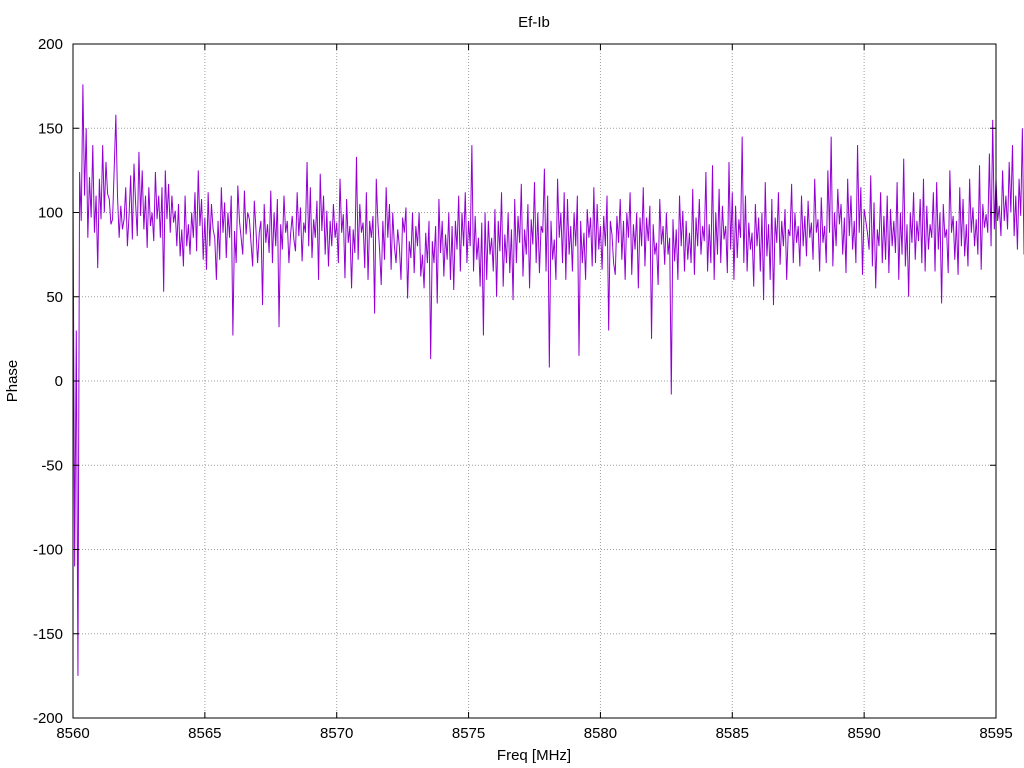 This screenshot has height=768, width=1024. What do you see at coordinates (50, 44) in the screenshot?
I see `y-tick-label: 200` at bounding box center [50, 44].